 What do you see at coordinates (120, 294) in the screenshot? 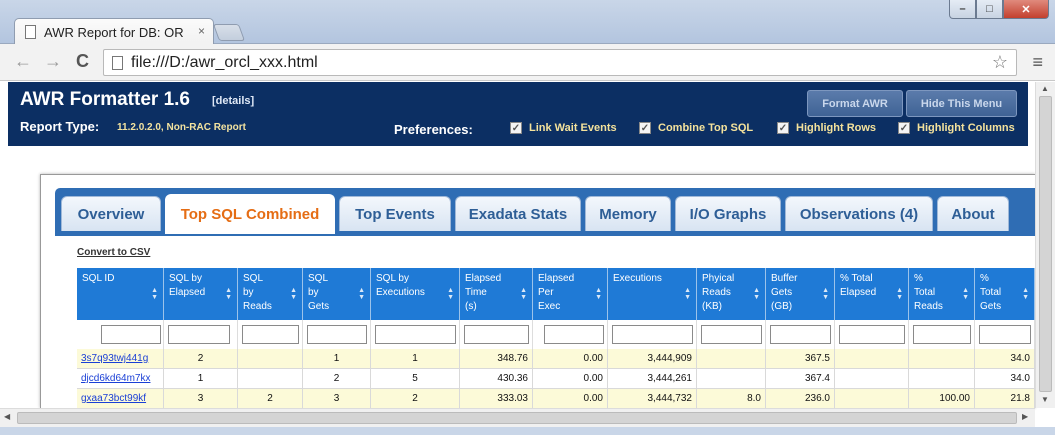
I see `col-header-sql-id: SQL ID ▲ ▼` at bounding box center [120, 294].